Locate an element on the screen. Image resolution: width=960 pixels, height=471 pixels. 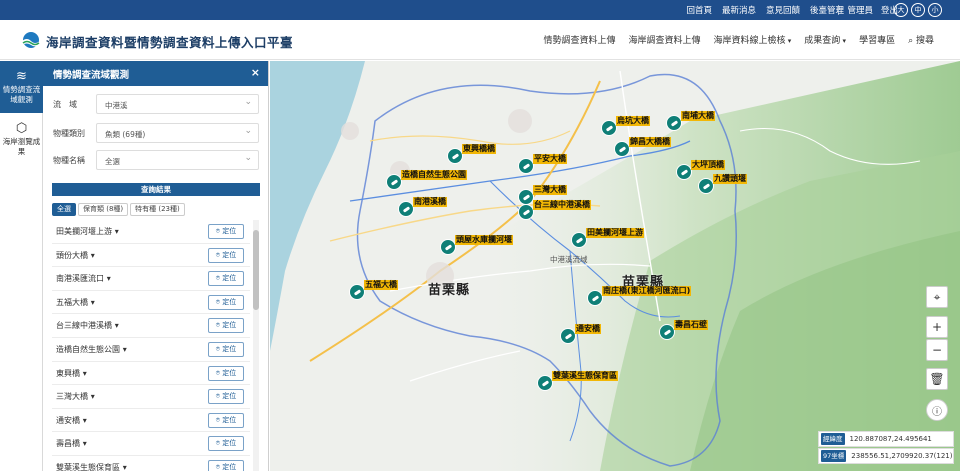
station-label: 東興橋橋 is located at coordinates (479, 149).